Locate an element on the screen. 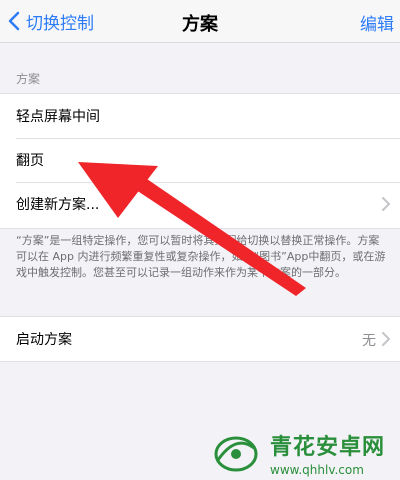 This screenshot has height=480, width=400. recipe-row-tap-center: 轻点屏幕中间 is located at coordinates (200, 116).